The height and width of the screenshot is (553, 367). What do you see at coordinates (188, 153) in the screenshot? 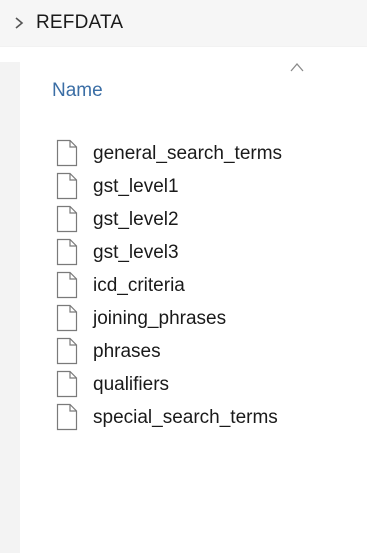
I see `file-name: general_search_terms` at bounding box center [188, 153].